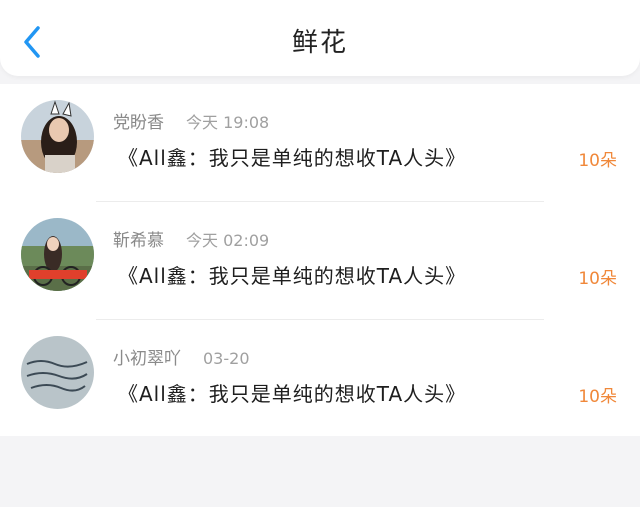 This screenshot has height=507, width=640. I want to click on sender-line: 靳希慕 今天 02:09, so click(191, 238).